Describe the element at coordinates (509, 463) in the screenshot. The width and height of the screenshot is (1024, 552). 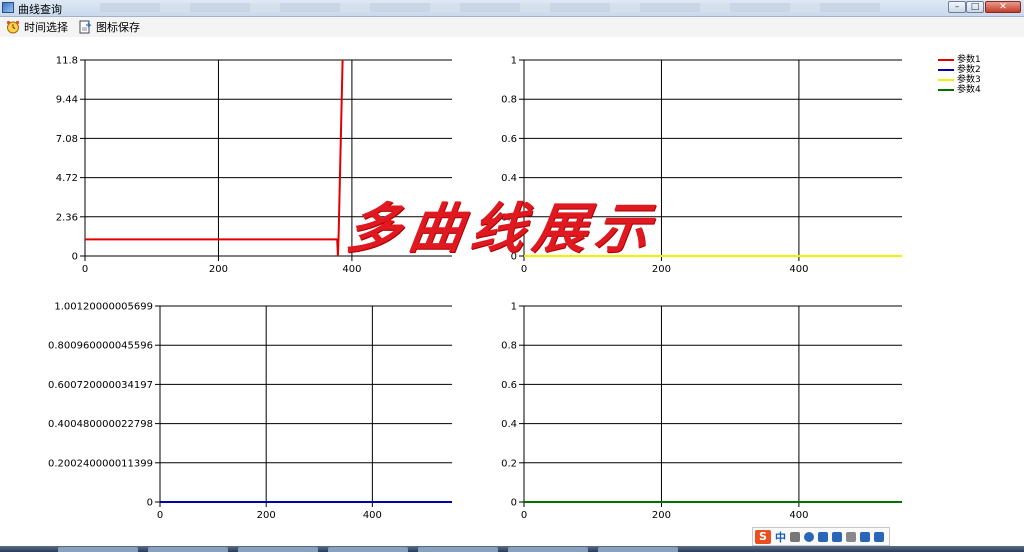
I see `y-tick-label: 0.2` at that location.